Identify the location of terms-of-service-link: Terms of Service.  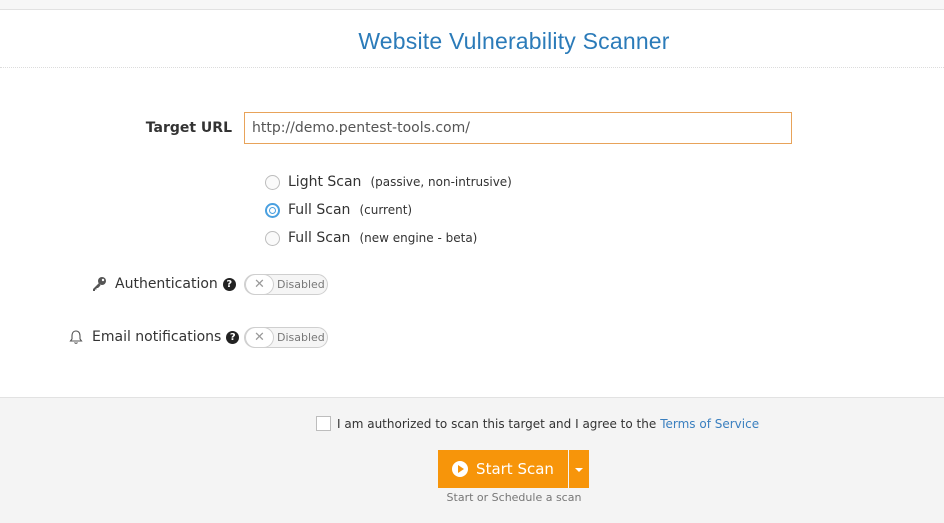
(709, 424).